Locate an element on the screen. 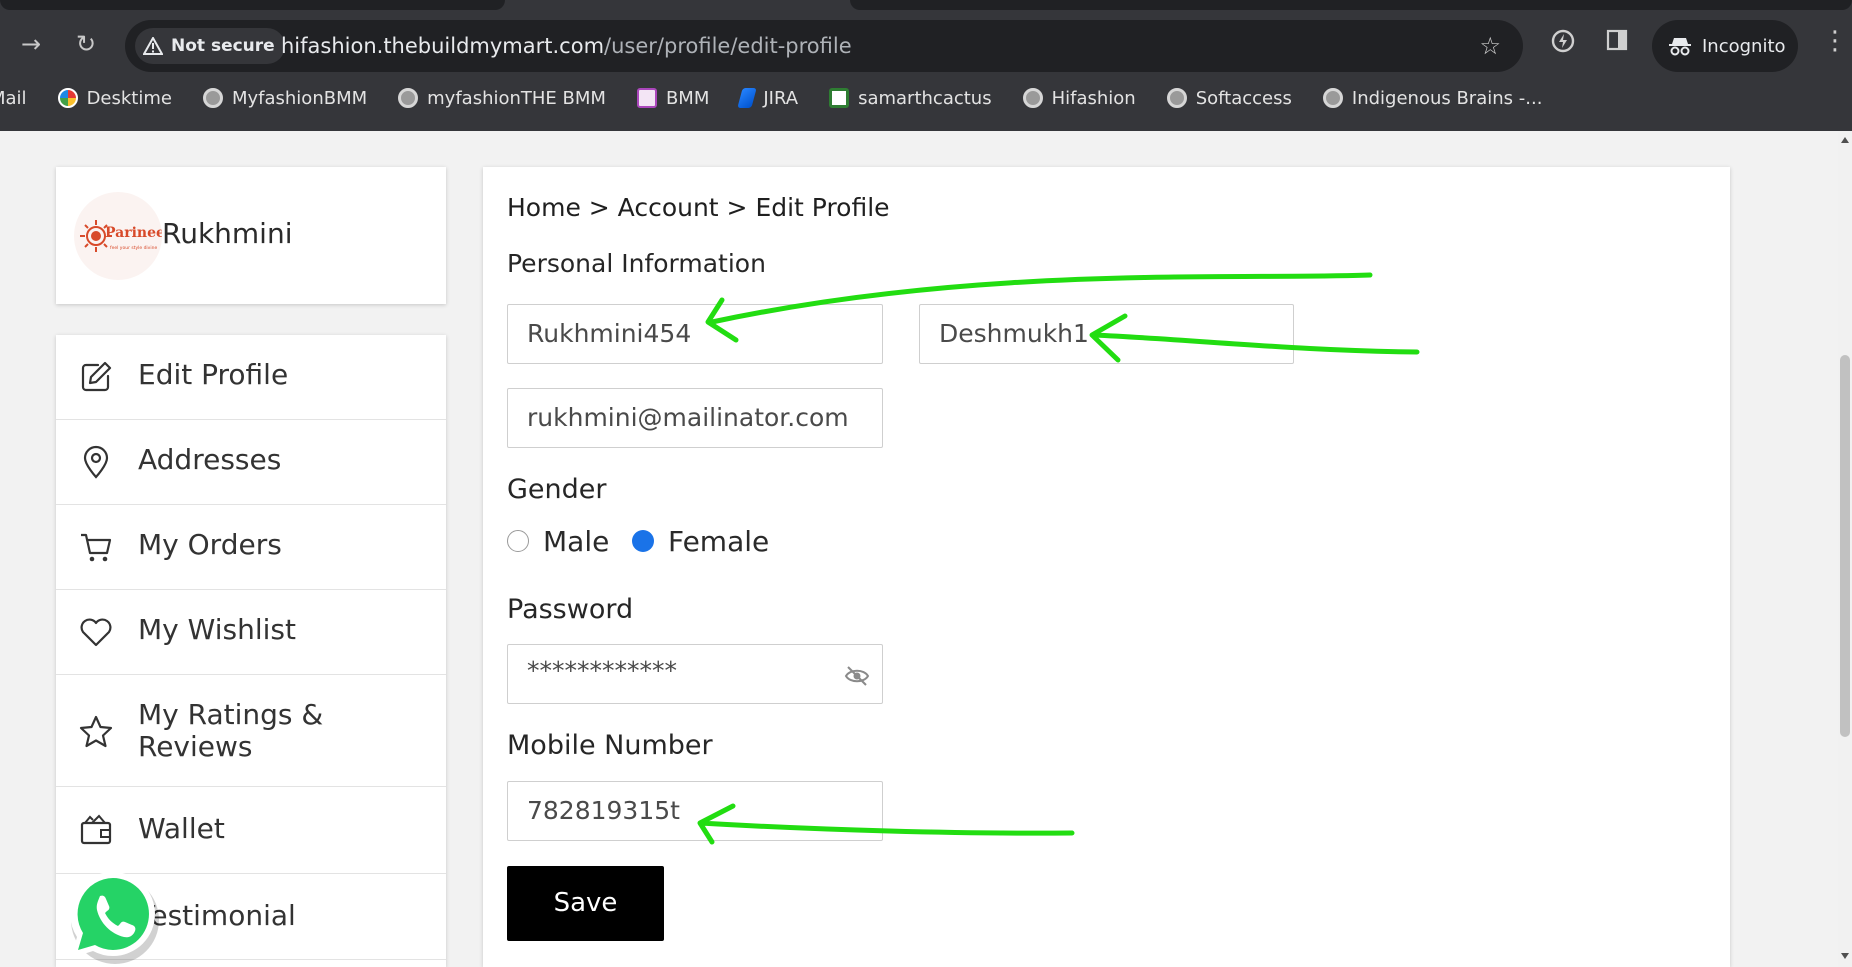  bookmark-desktime: Desktime is located at coordinates (114, 98).